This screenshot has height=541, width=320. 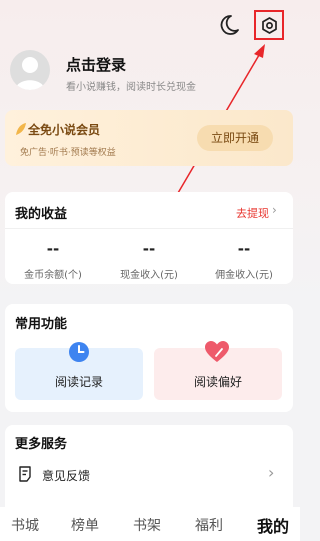 I want to click on vip-subtitle: 免广告·听书·预读等权益, so click(x=68, y=153).